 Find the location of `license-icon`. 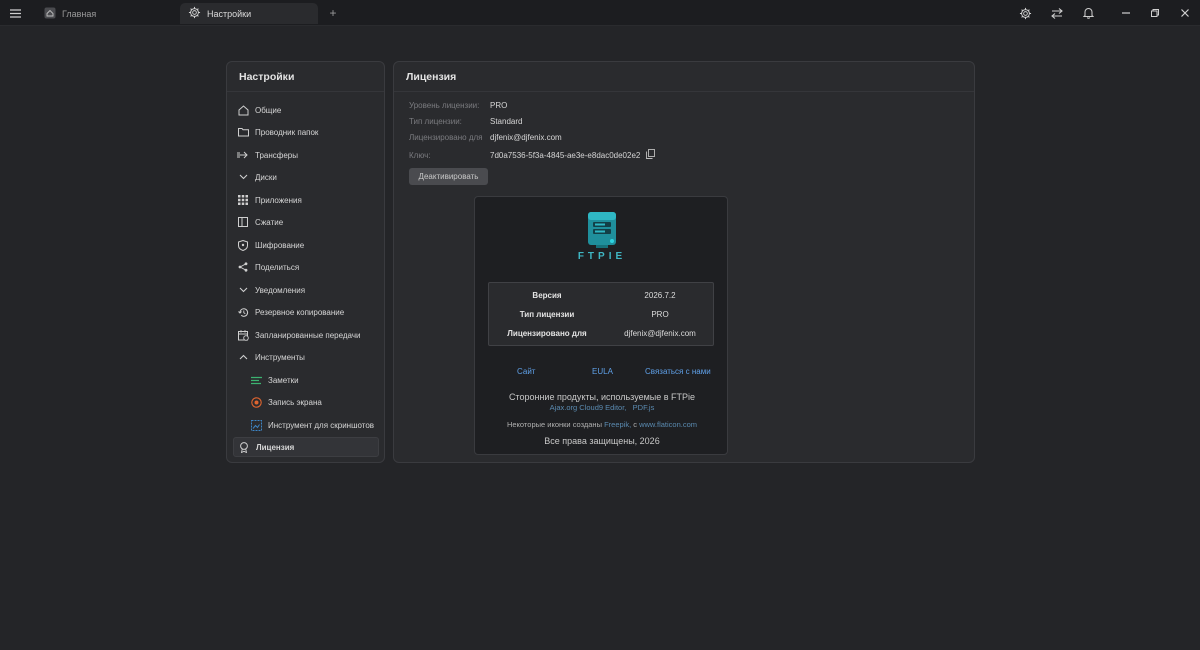

license-icon is located at coordinates (244, 447).